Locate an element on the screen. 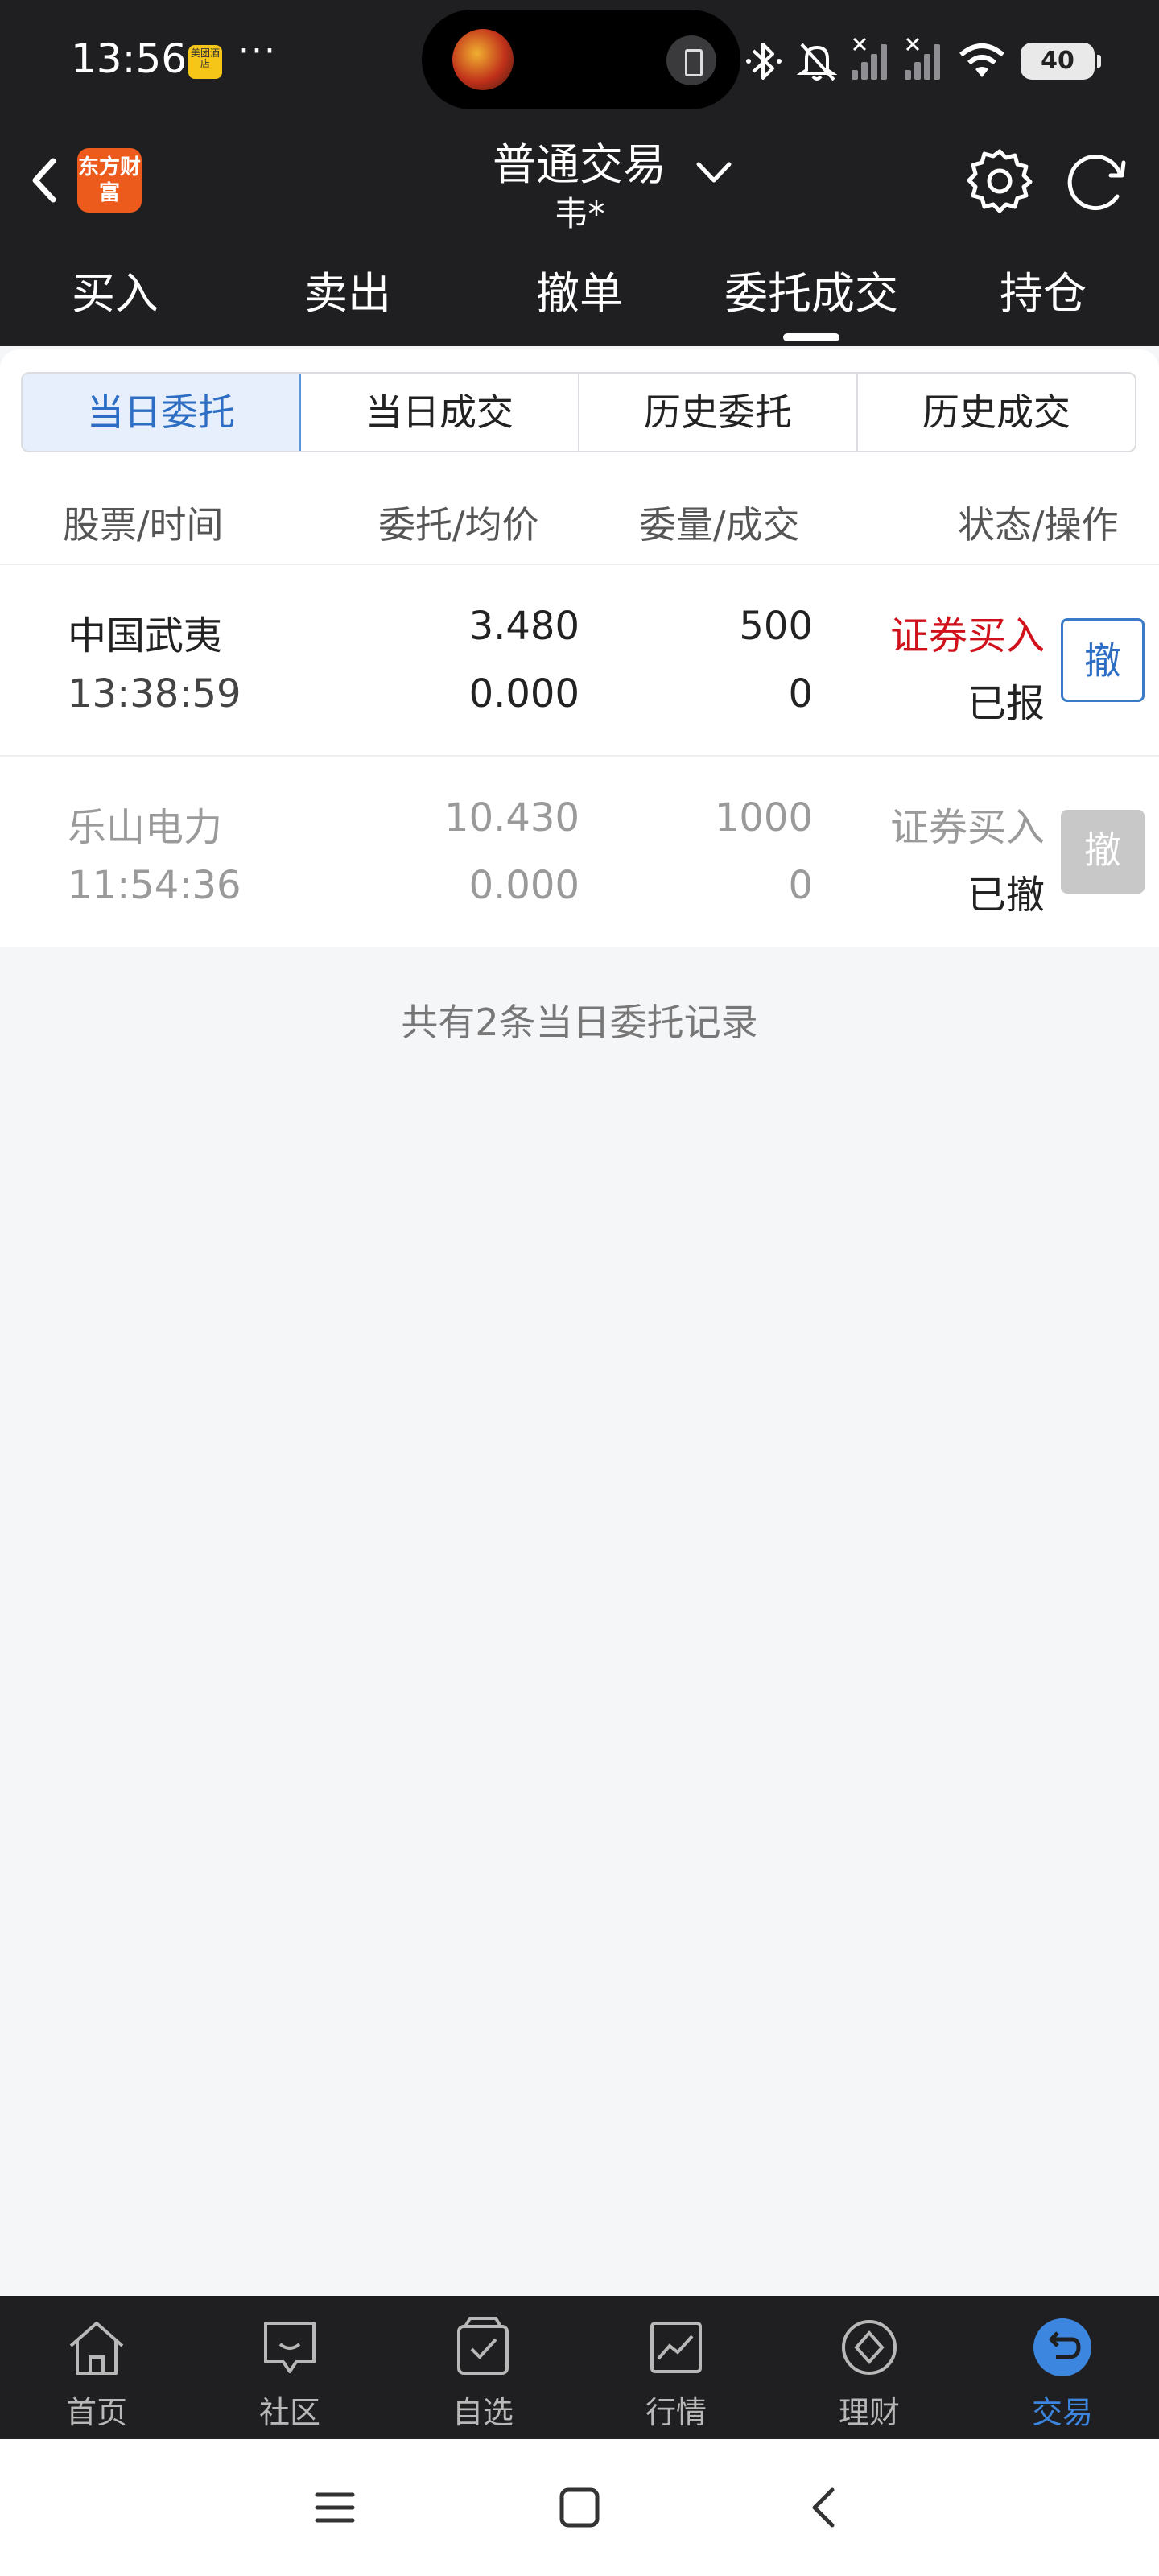 Image resolution: width=1159 pixels, height=2576 pixels. home-button-icon is located at coordinates (579, 2507).